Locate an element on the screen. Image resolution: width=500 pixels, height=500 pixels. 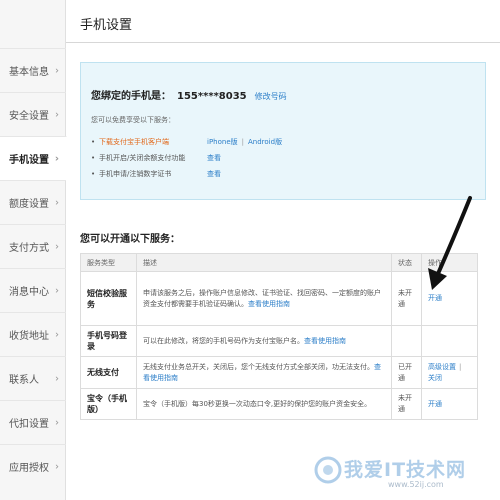
sidebar-item-label: 额度设置 is located at coordinates (29, 204).